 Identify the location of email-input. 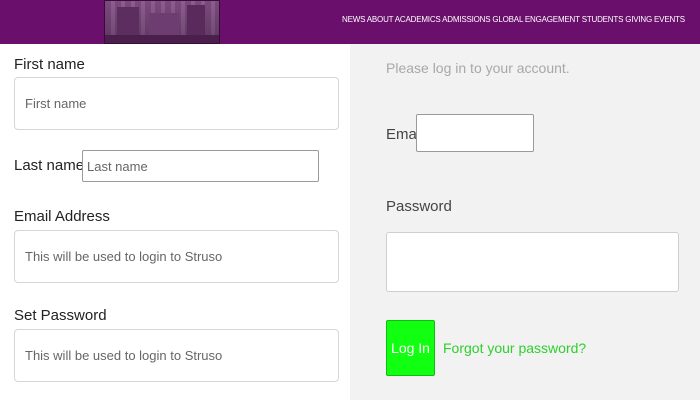
(475, 133).